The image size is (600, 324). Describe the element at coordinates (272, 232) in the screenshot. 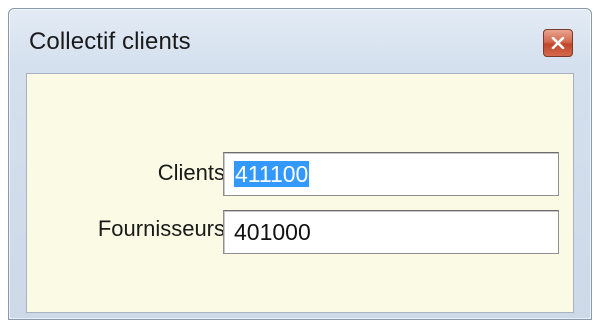

I see `fournisseurs-value: 401000` at that location.